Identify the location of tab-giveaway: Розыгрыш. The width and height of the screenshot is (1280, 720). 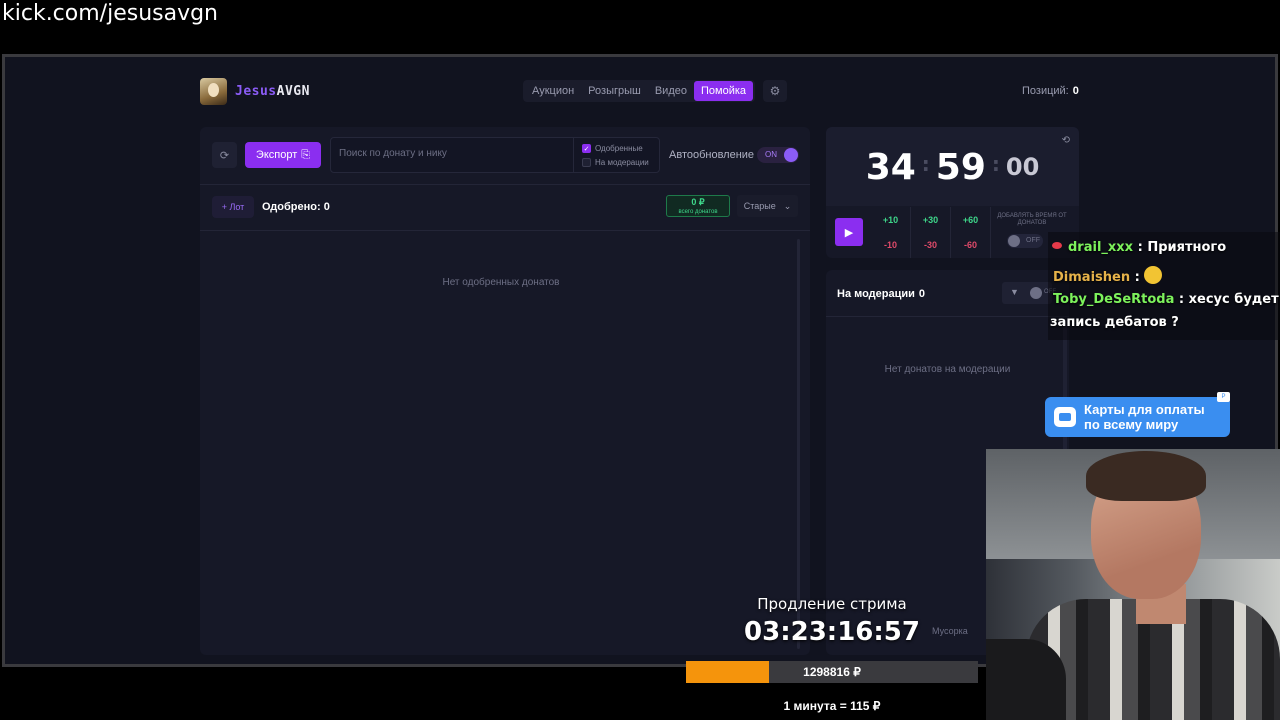
(614, 91).